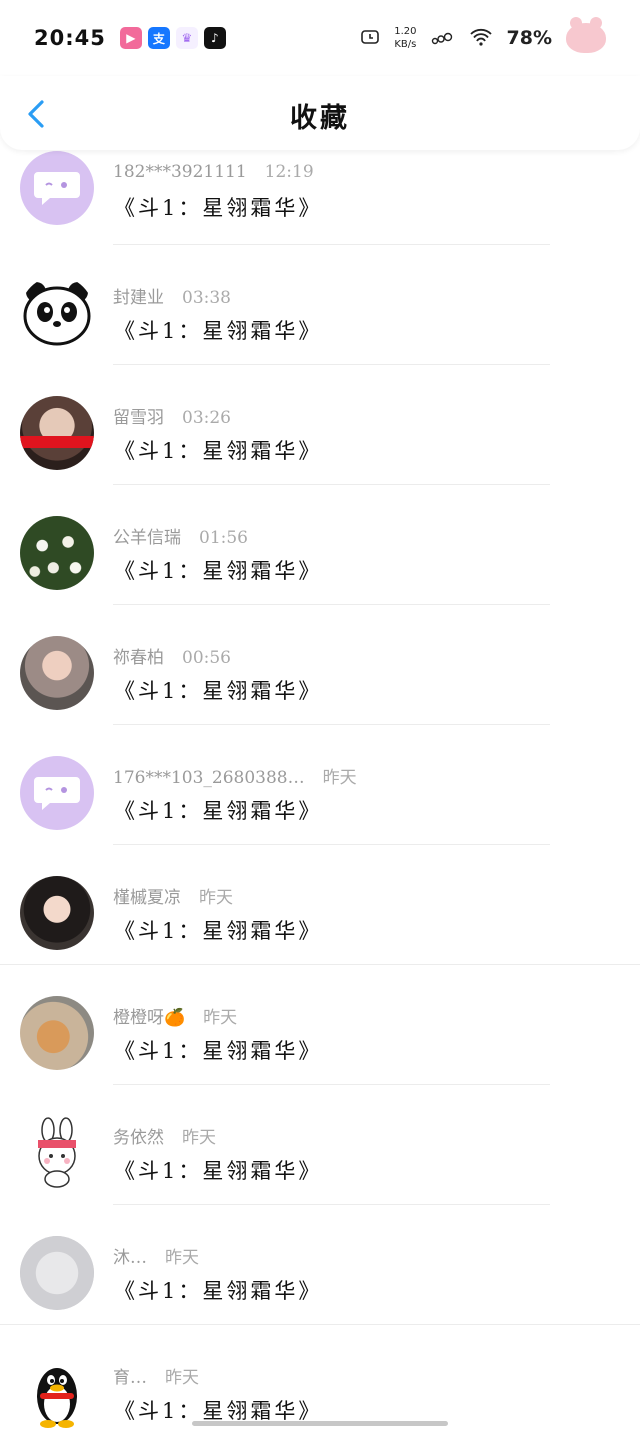 The image size is (640, 1445). Describe the element at coordinates (320, 1145) in the screenshot. I see `list-item: 务依然 昨天 《斗1：星翎霜华》` at that location.